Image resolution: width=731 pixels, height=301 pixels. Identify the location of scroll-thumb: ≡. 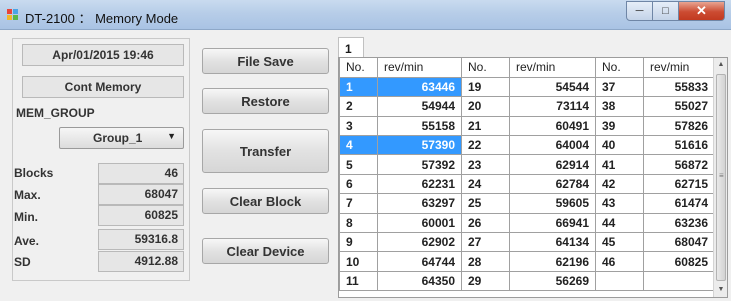
(721, 177).